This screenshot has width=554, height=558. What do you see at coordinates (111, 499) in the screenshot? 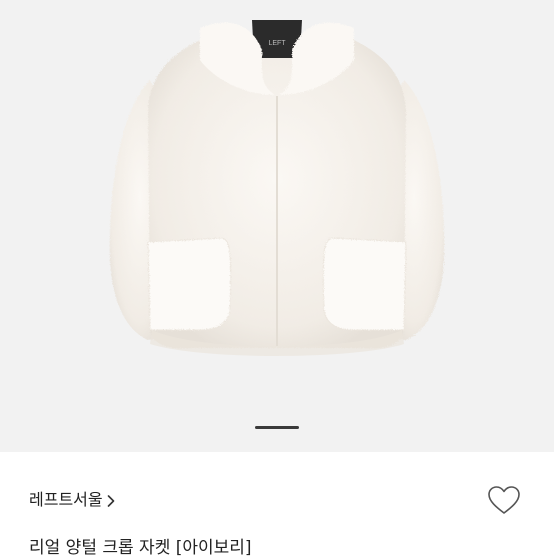
I see `chevron-right-icon` at bounding box center [111, 499].